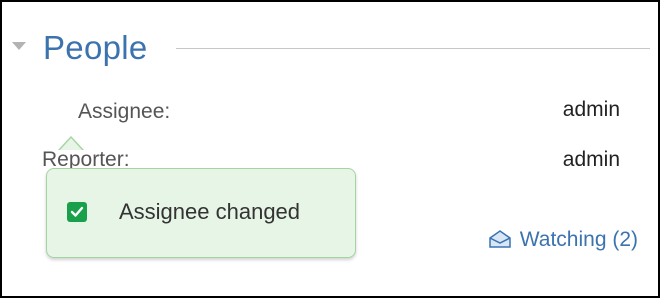 The image size is (660, 298). Describe the element at coordinates (124, 111) in the screenshot. I see `assignee-label: Assignee:` at that location.